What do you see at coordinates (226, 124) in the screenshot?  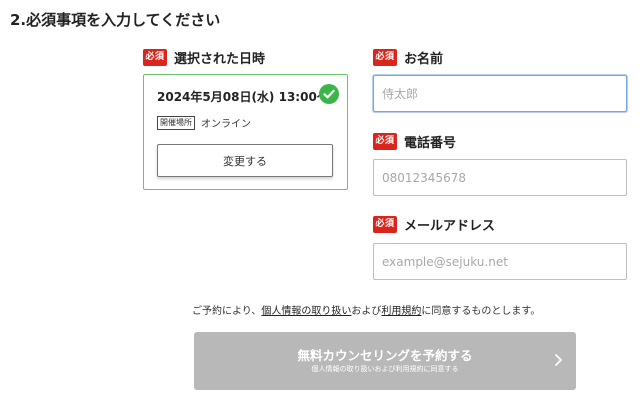 I see `venue-value: オンライン` at bounding box center [226, 124].